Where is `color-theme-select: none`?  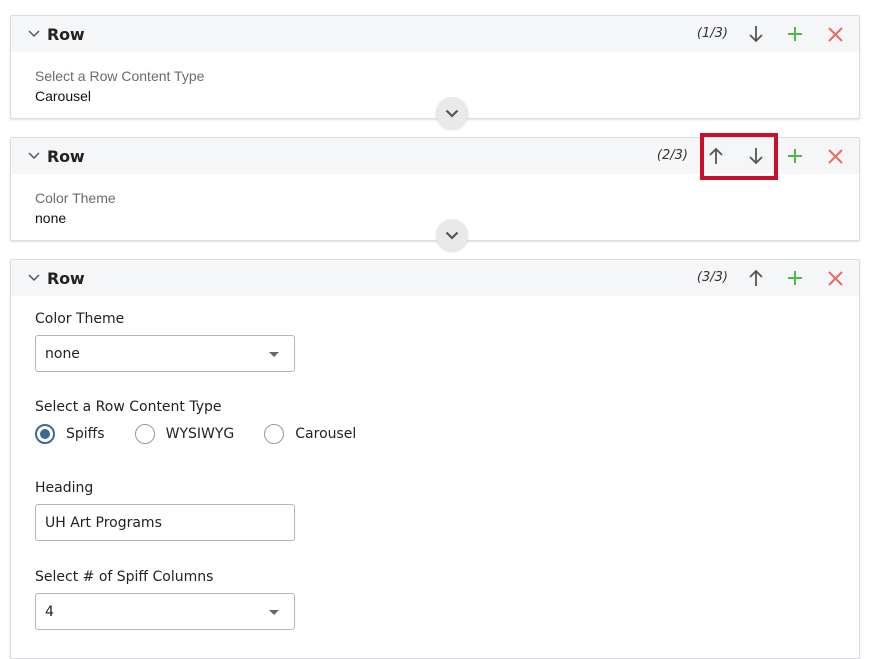 color-theme-select: none is located at coordinates (165, 353).